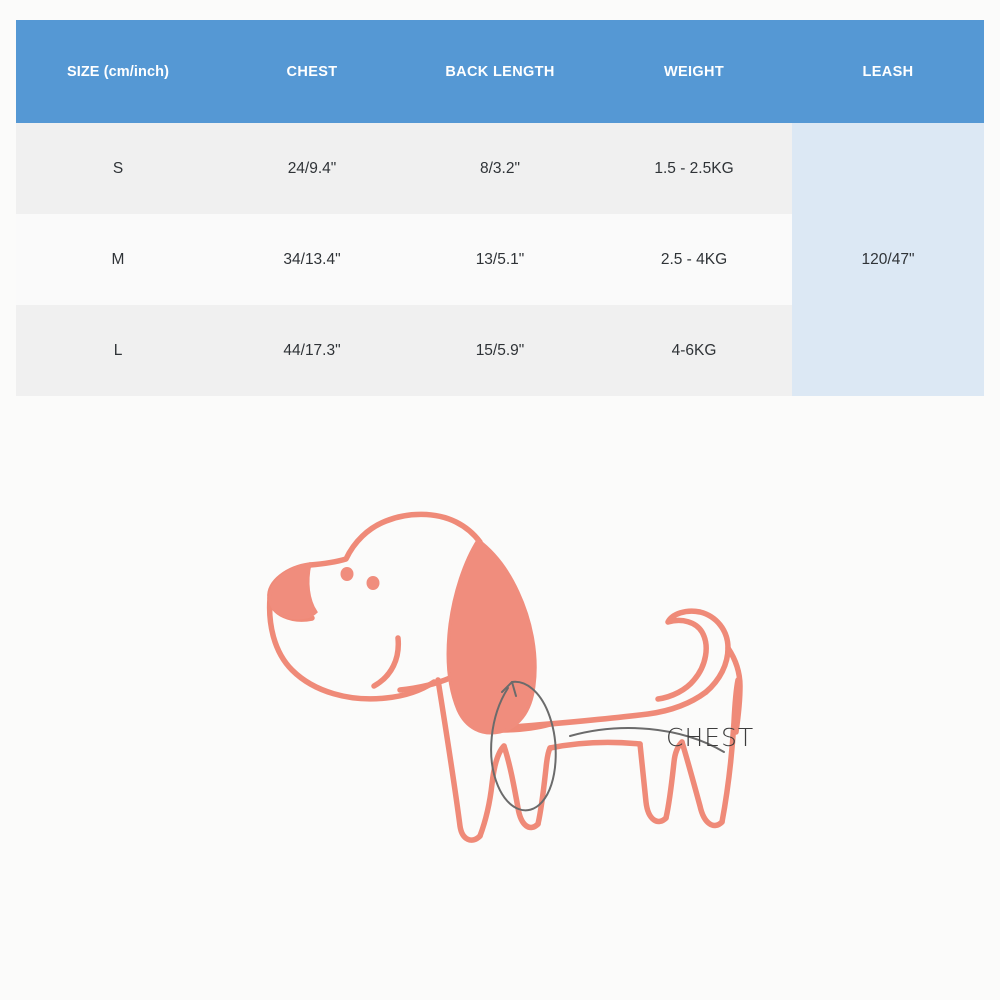  Describe the element at coordinates (694, 350) in the screenshot. I see `table-row: 4-6KG` at that location.